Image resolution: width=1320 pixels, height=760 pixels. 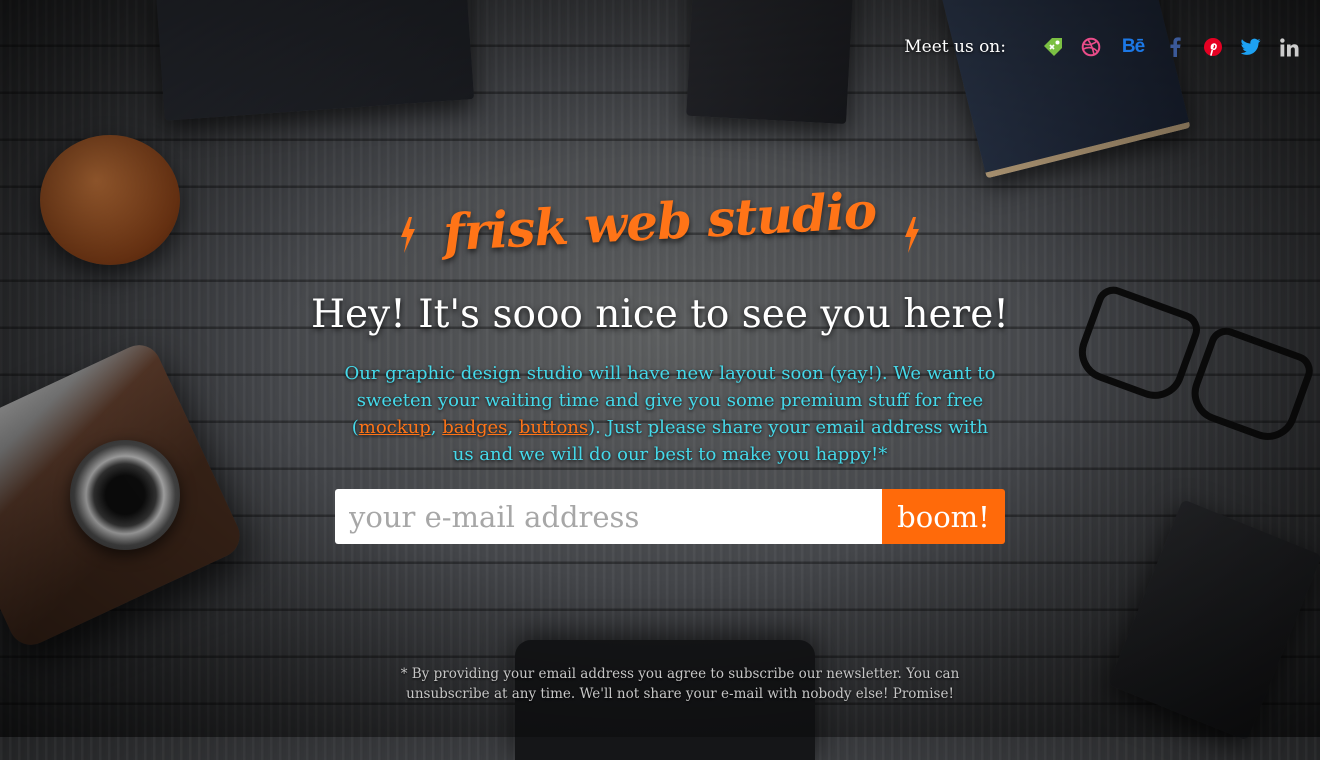 What do you see at coordinates (1091, 47) in the screenshot?
I see `dribbble-icon` at bounding box center [1091, 47].